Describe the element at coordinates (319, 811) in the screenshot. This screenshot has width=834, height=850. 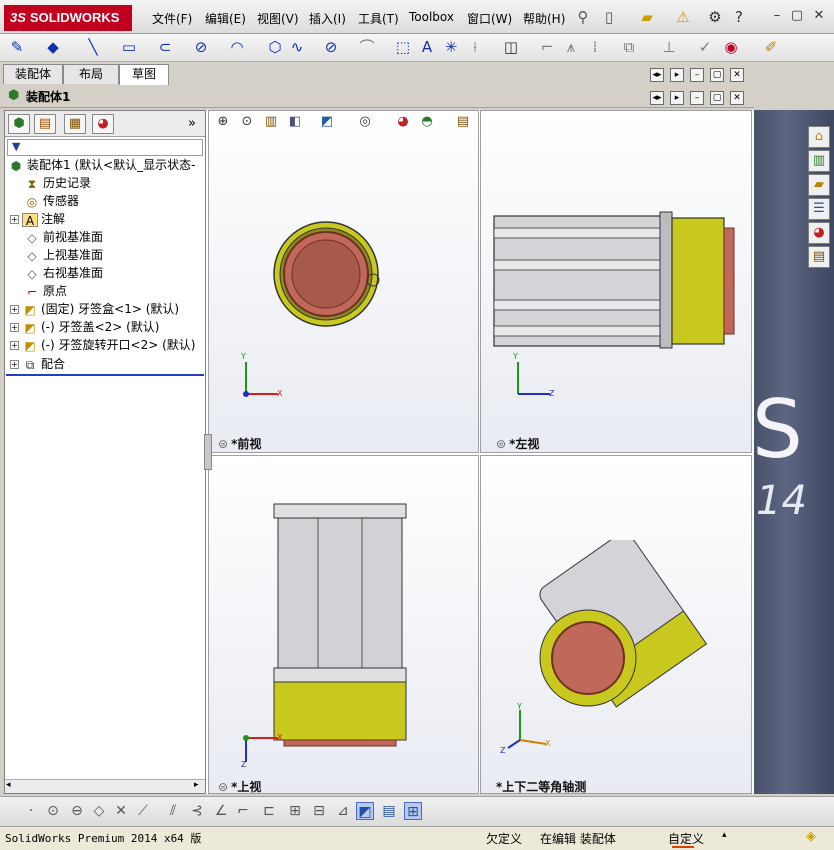
I see `horizontal-icon: ⊟` at that location.